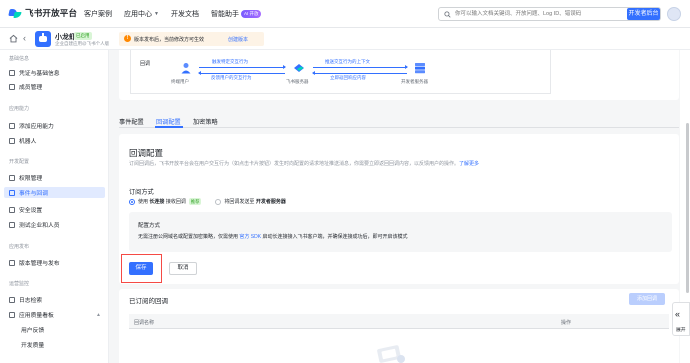 The image size is (690, 363). I want to click on sidebar-item-label: 权限管理, so click(31, 179).